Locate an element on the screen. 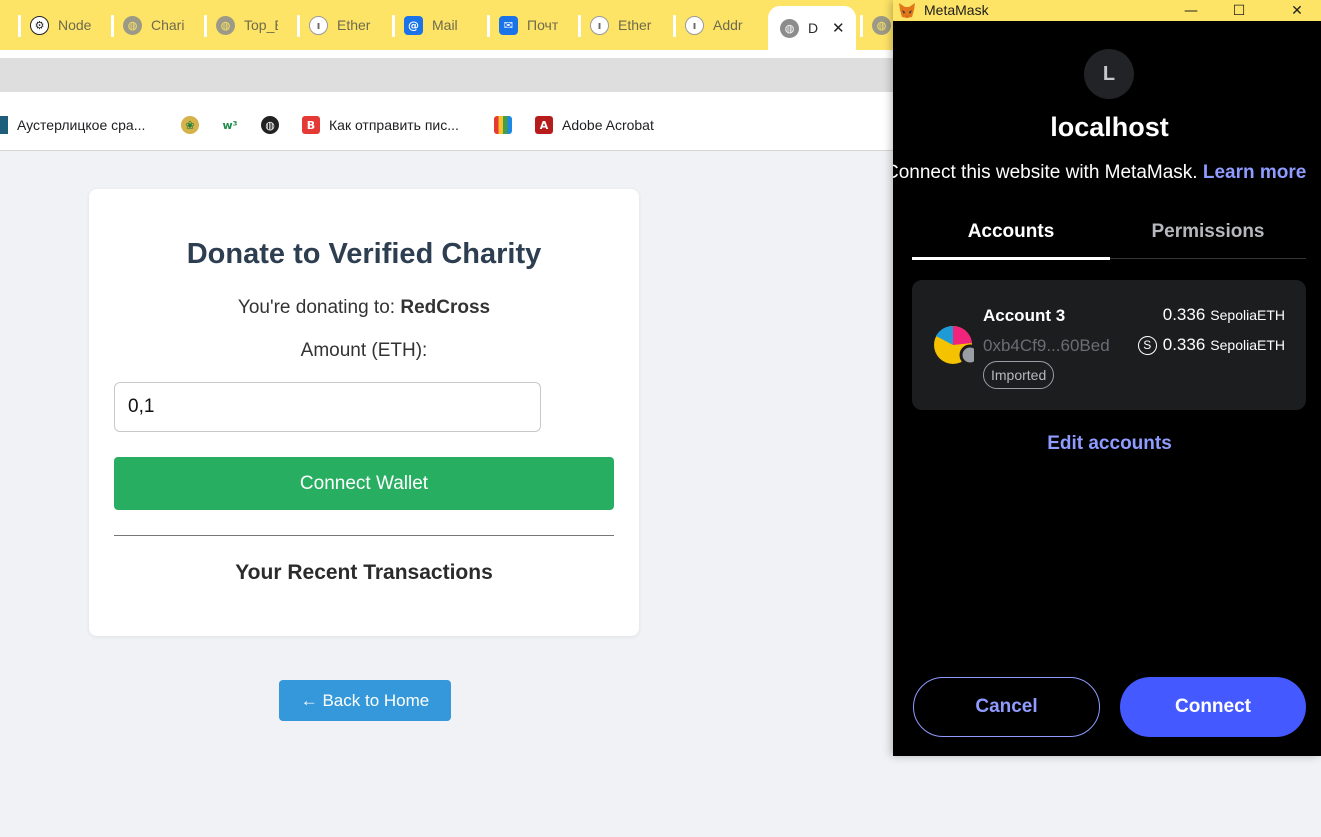  browser-tab-active: ◍ D ✕ is located at coordinates (812, 28).